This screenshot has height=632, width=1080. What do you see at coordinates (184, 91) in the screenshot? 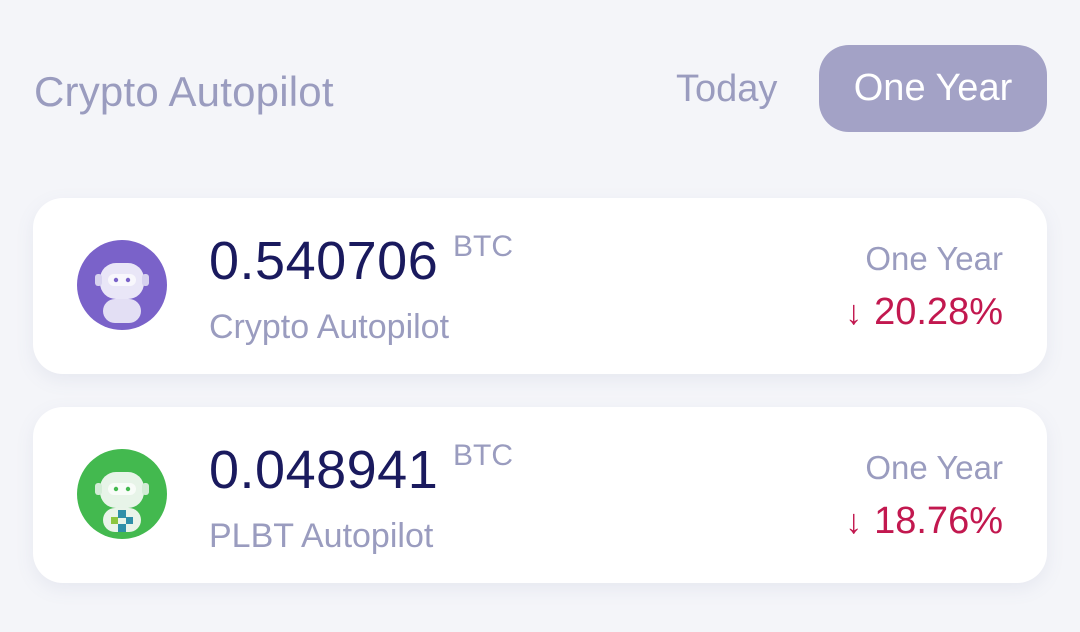
I see `page-title: Crypto Autopilot` at bounding box center [184, 91].